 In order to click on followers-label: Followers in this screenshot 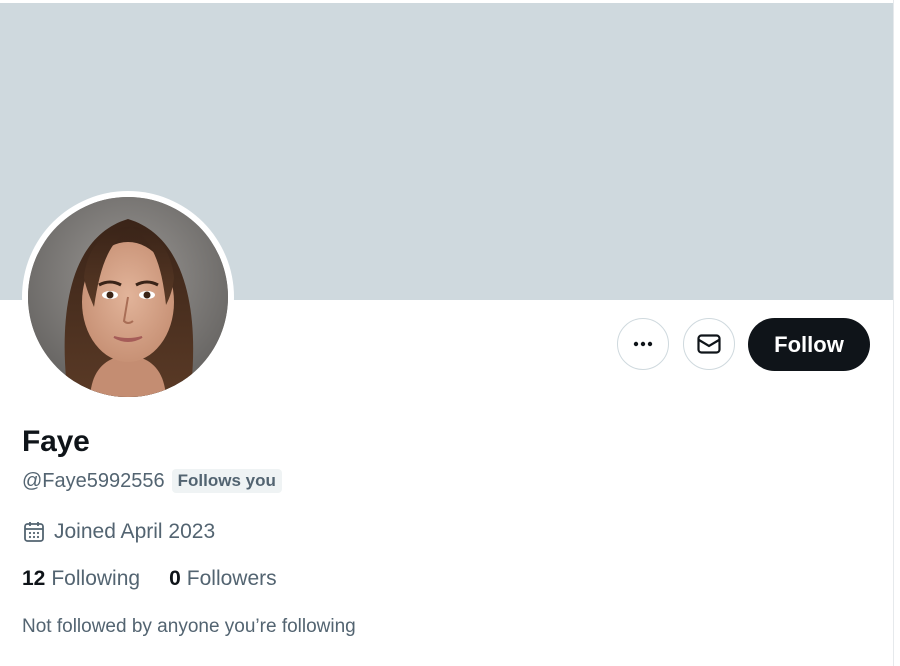, I will do `click(231, 578)`.